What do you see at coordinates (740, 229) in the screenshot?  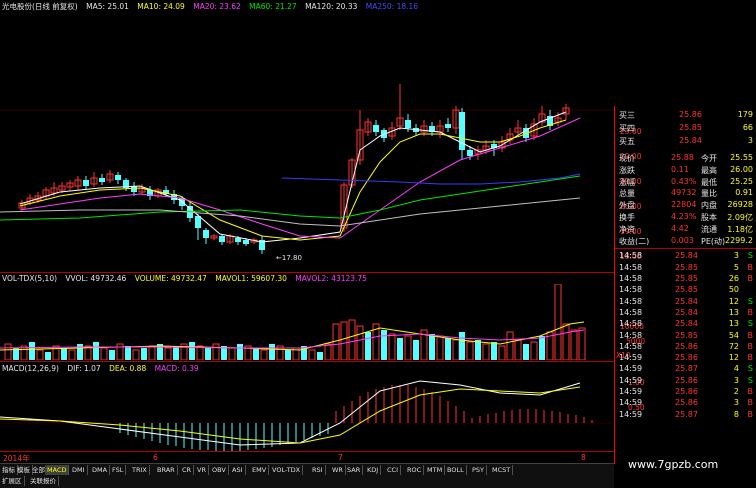 I see `stat-value: 1.18亿` at bounding box center [740, 229].